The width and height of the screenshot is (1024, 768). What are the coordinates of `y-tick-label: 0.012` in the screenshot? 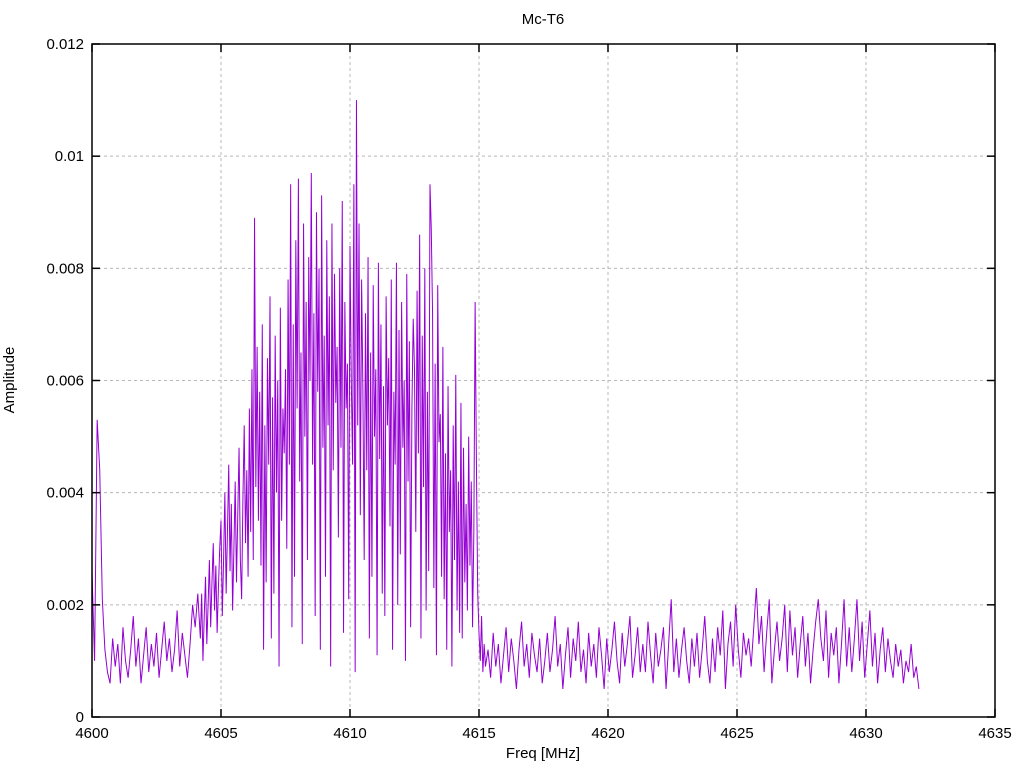 It's located at (65, 44).